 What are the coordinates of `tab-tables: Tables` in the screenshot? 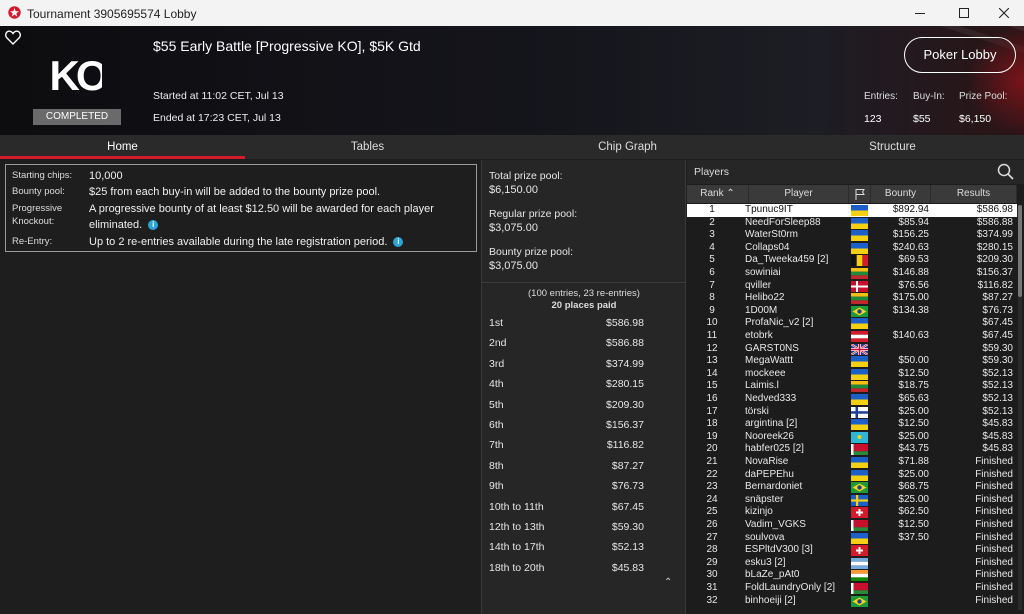 It's located at (367, 147).